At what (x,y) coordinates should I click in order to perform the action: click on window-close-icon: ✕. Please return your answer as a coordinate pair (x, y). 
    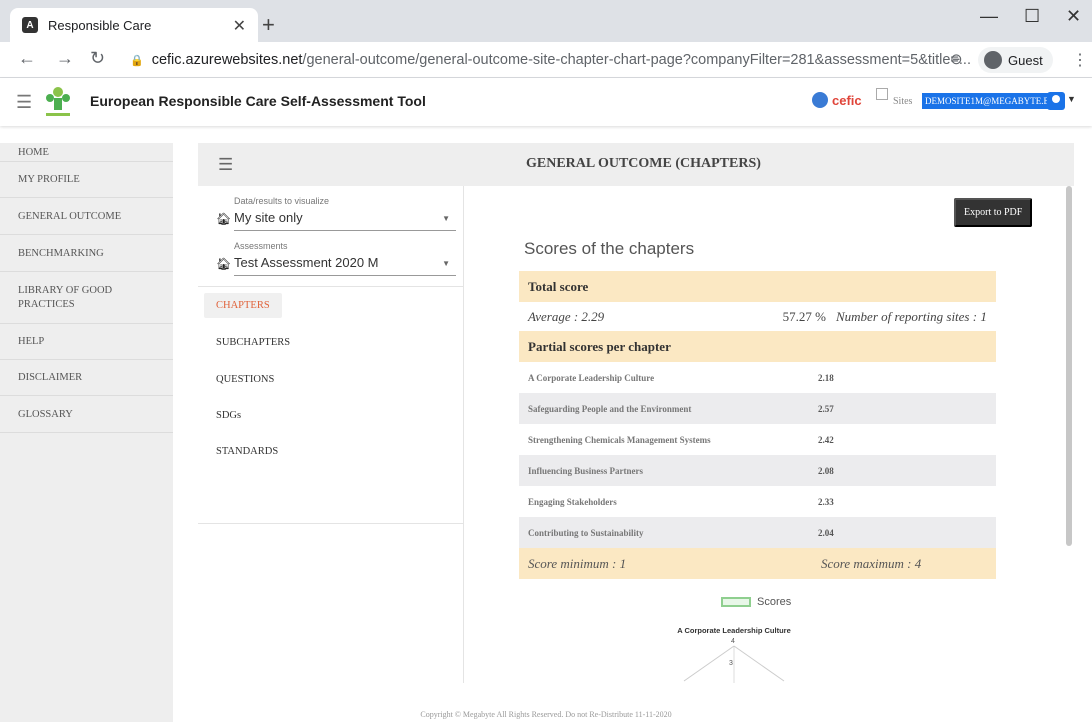
    Looking at the image, I should click on (1073, 16).